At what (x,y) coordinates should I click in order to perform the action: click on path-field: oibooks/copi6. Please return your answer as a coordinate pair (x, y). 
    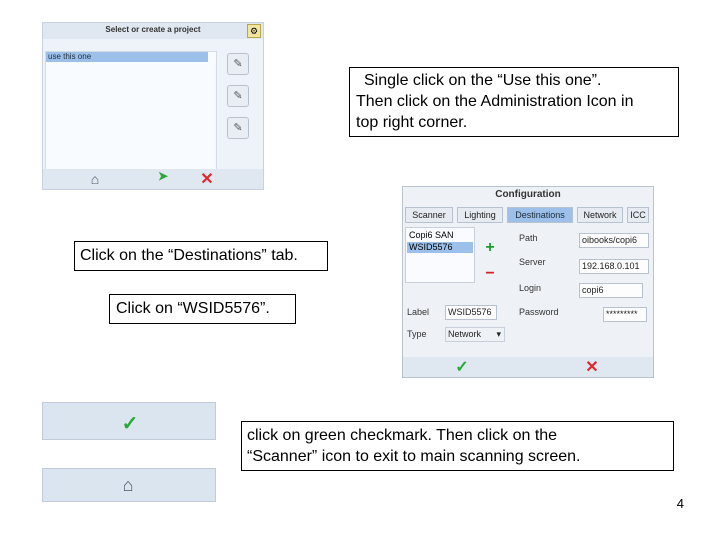
    Looking at the image, I should click on (614, 240).